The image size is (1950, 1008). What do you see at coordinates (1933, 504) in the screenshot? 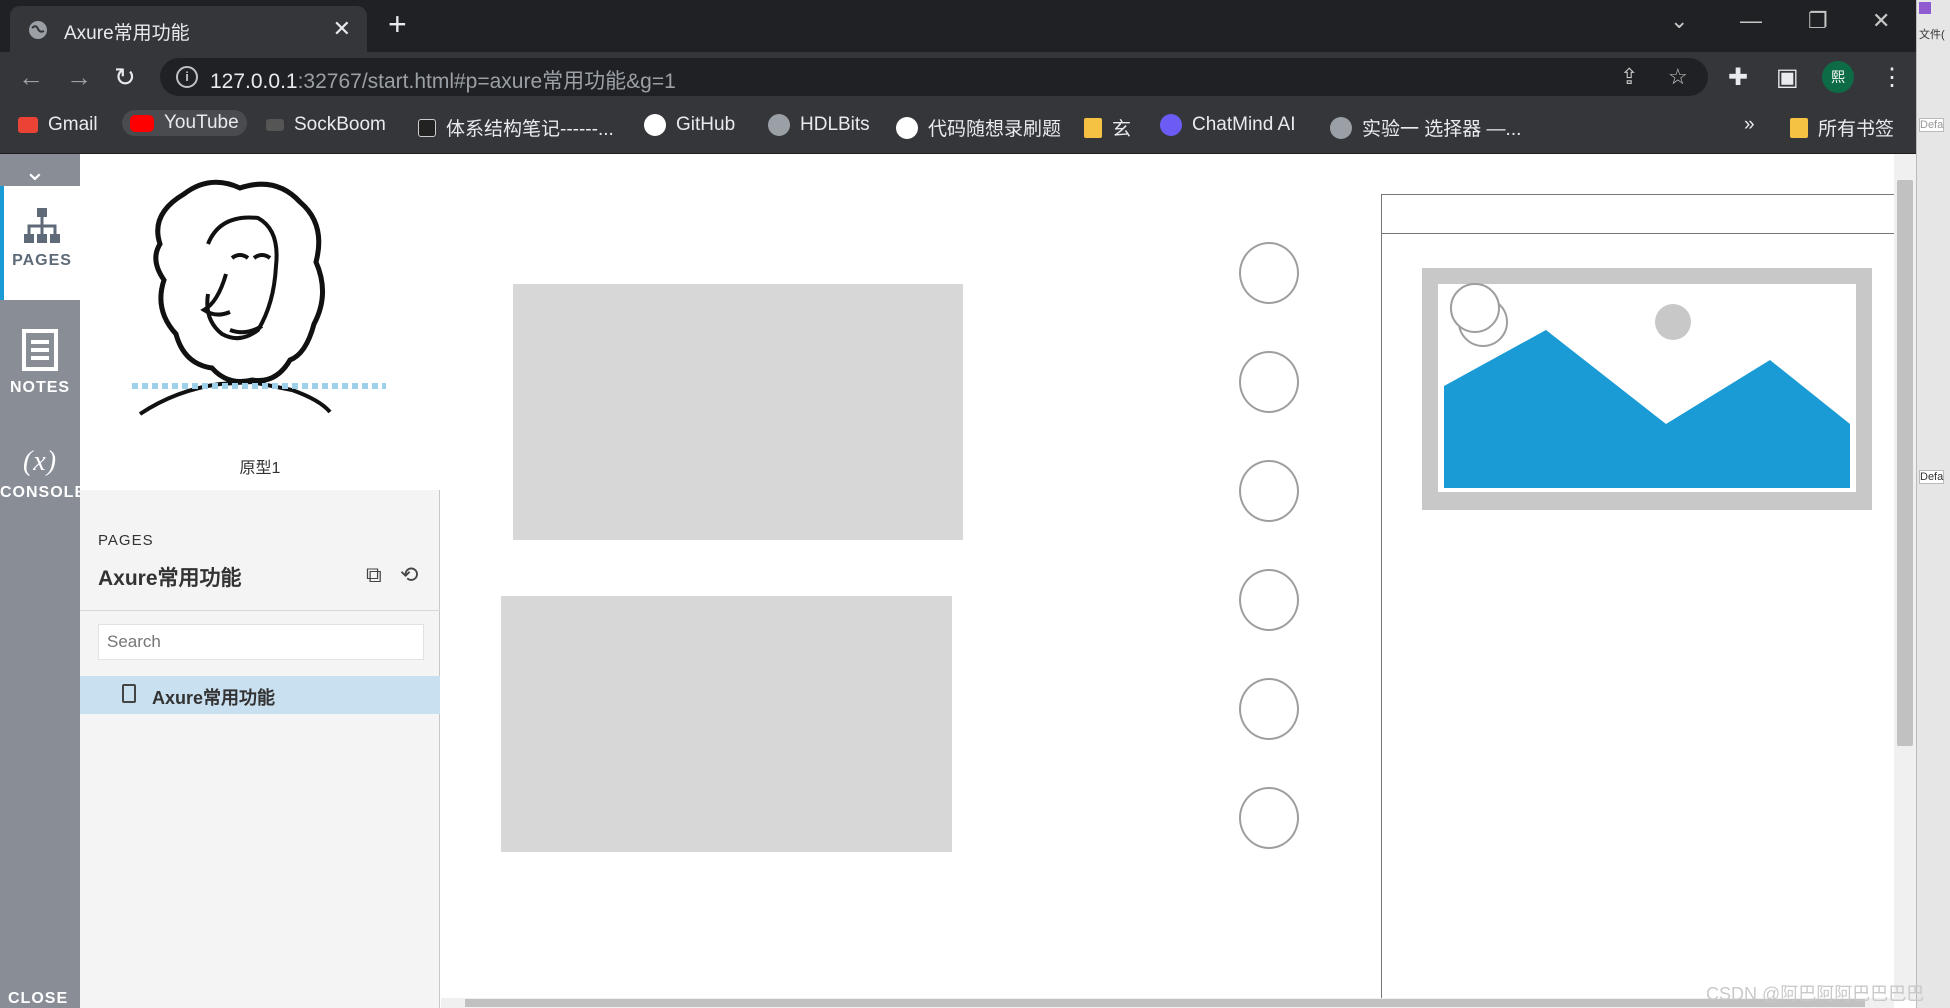
I see `background-app-strip: 文件( Defa Defa` at bounding box center [1933, 504].